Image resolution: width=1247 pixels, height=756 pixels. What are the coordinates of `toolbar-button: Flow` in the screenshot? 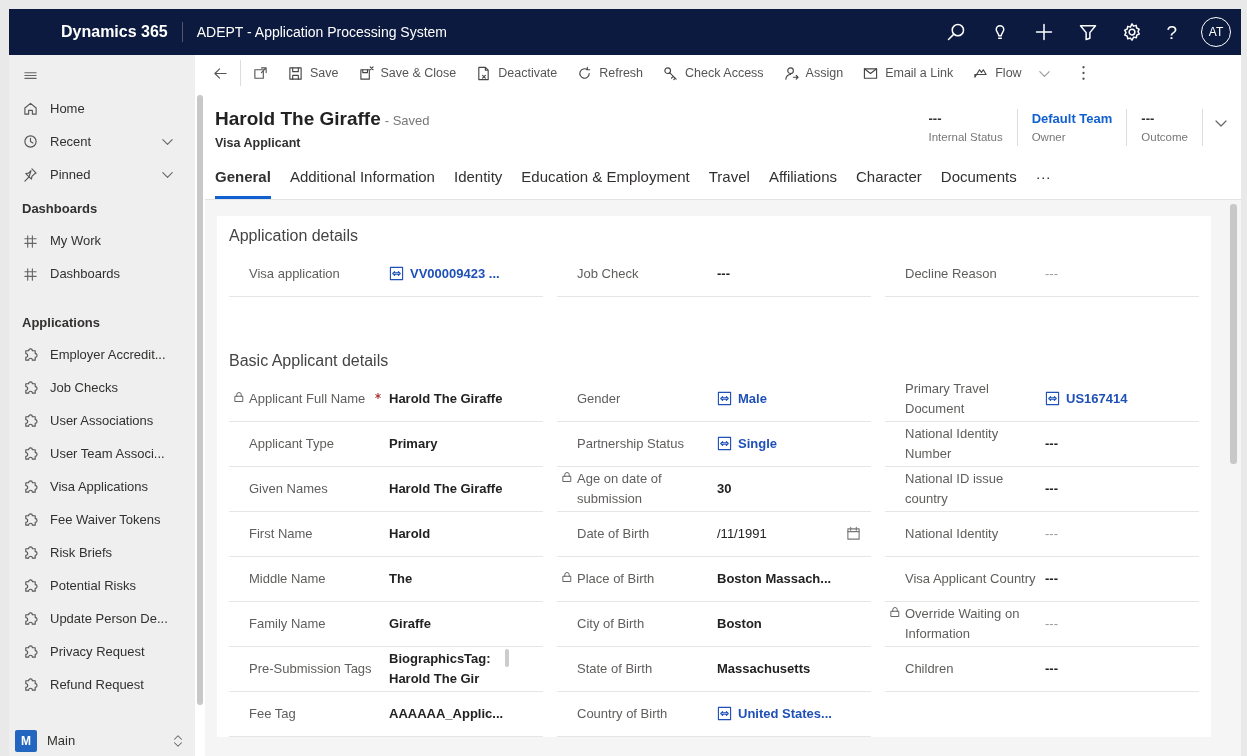 It's located at (1012, 73).